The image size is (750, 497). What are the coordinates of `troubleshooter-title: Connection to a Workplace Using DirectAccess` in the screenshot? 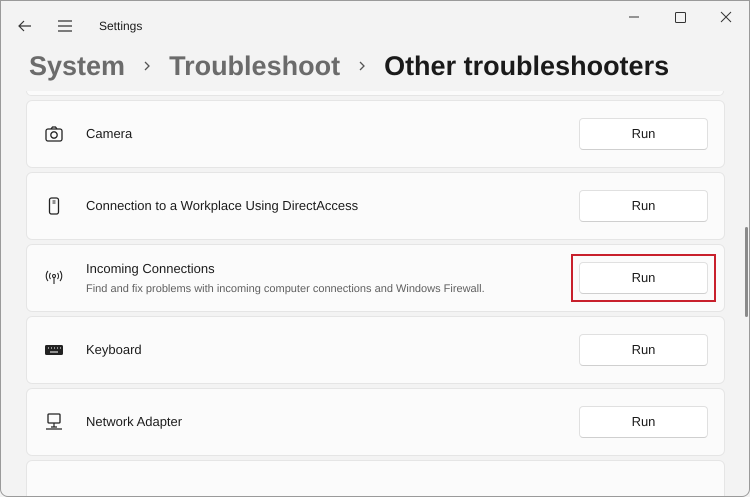 It's located at (223, 206).